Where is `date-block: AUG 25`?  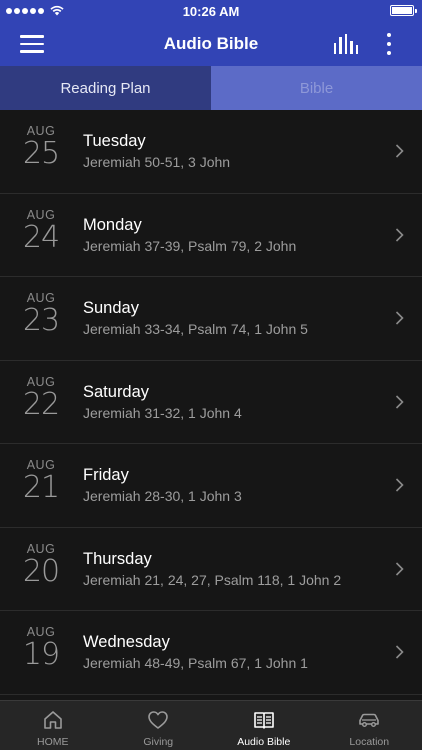 date-block: AUG 25 is located at coordinates (41, 147).